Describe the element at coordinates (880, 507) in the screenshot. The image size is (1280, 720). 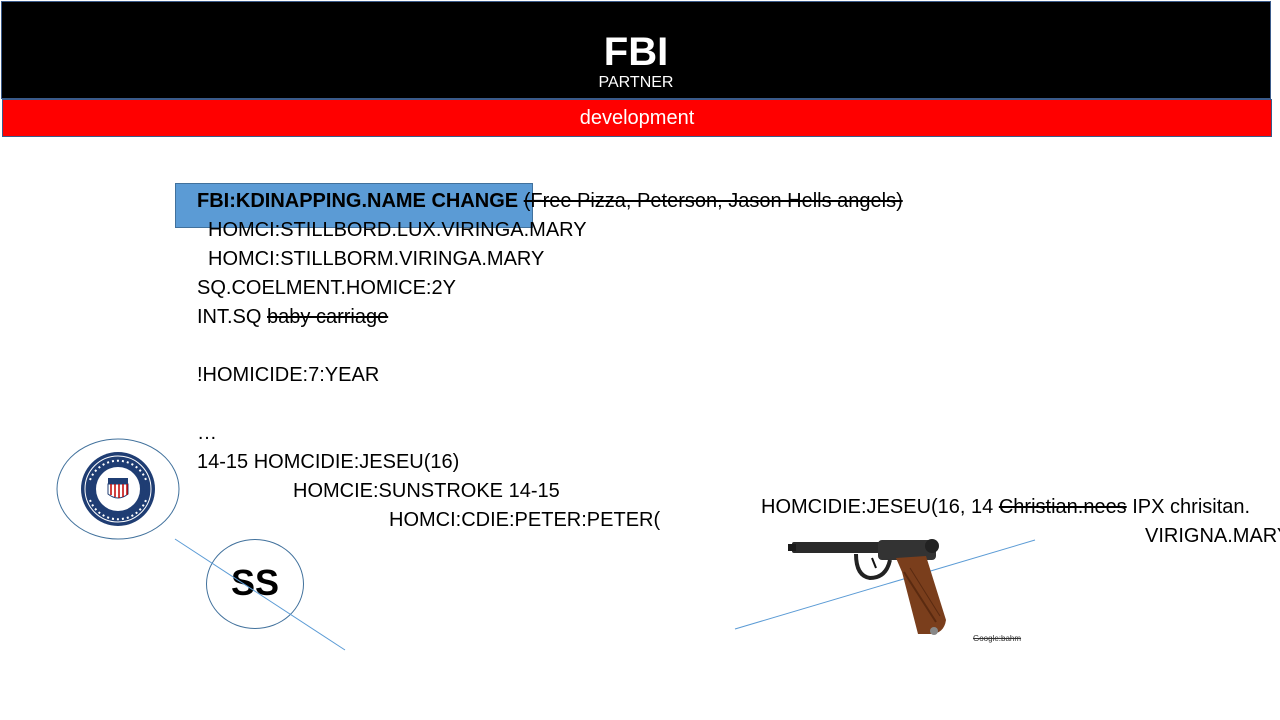
I see `right-text-plain: HOMCIDIE:JESEU(16, 14` at that location.